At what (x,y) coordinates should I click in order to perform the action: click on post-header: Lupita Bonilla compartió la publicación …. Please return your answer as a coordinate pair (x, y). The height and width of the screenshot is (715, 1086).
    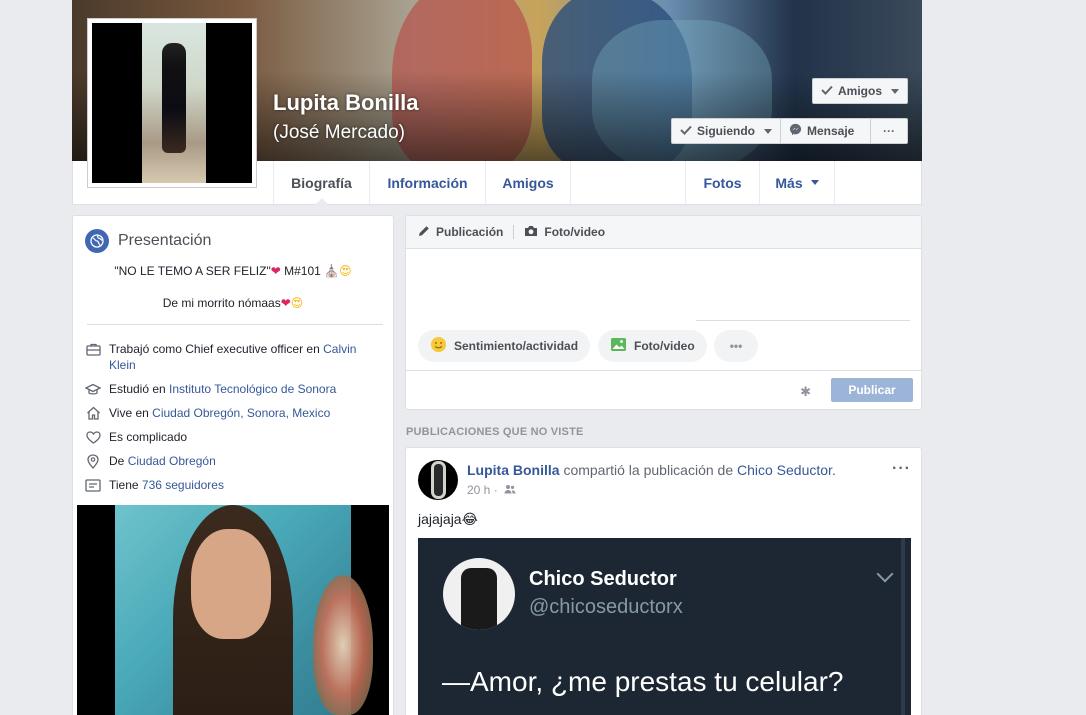
    Looking at the image, I should click on (651, 470).